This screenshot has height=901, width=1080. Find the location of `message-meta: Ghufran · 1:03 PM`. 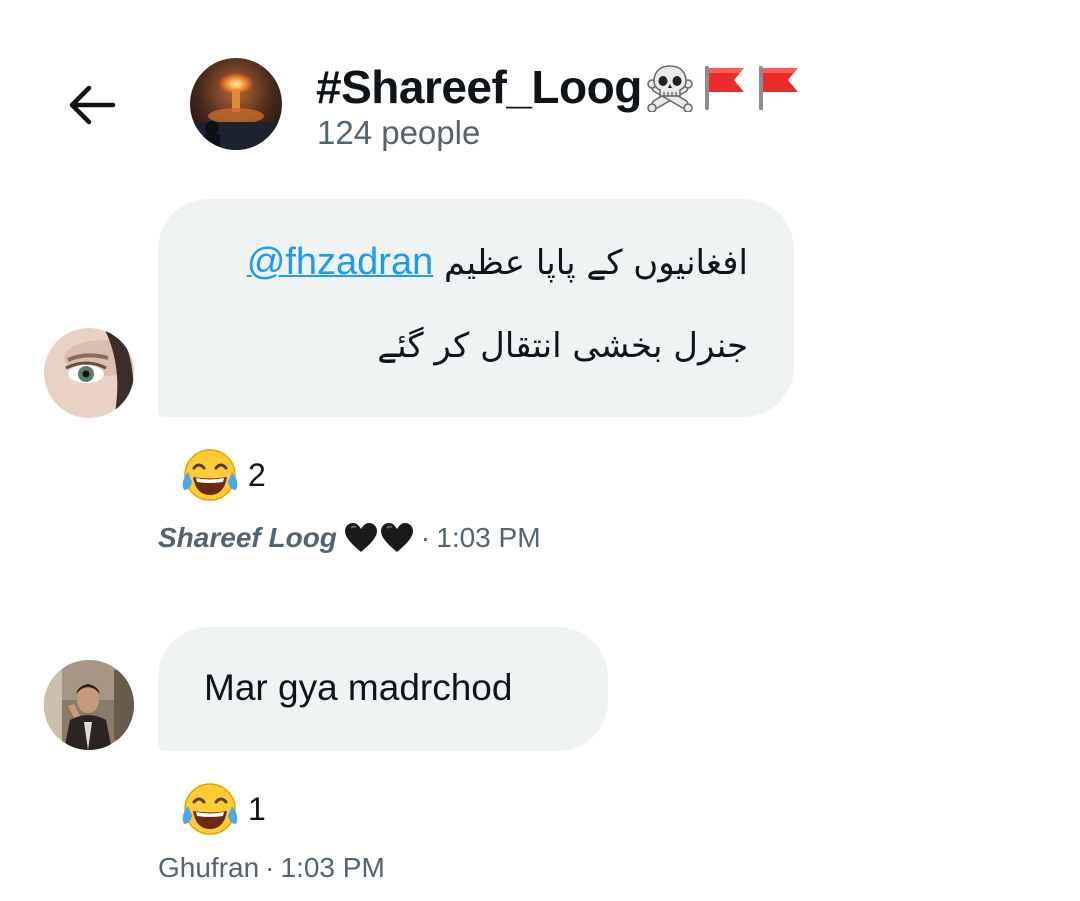

message-meta: Ghufran · 1:03 PM is located at coordinates (271, 868).